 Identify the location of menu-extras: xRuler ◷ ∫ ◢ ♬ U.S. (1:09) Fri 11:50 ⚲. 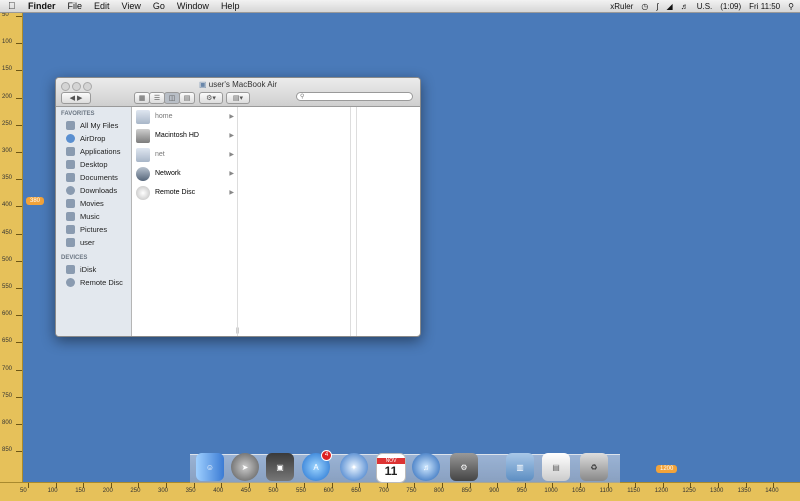
(698, 6).